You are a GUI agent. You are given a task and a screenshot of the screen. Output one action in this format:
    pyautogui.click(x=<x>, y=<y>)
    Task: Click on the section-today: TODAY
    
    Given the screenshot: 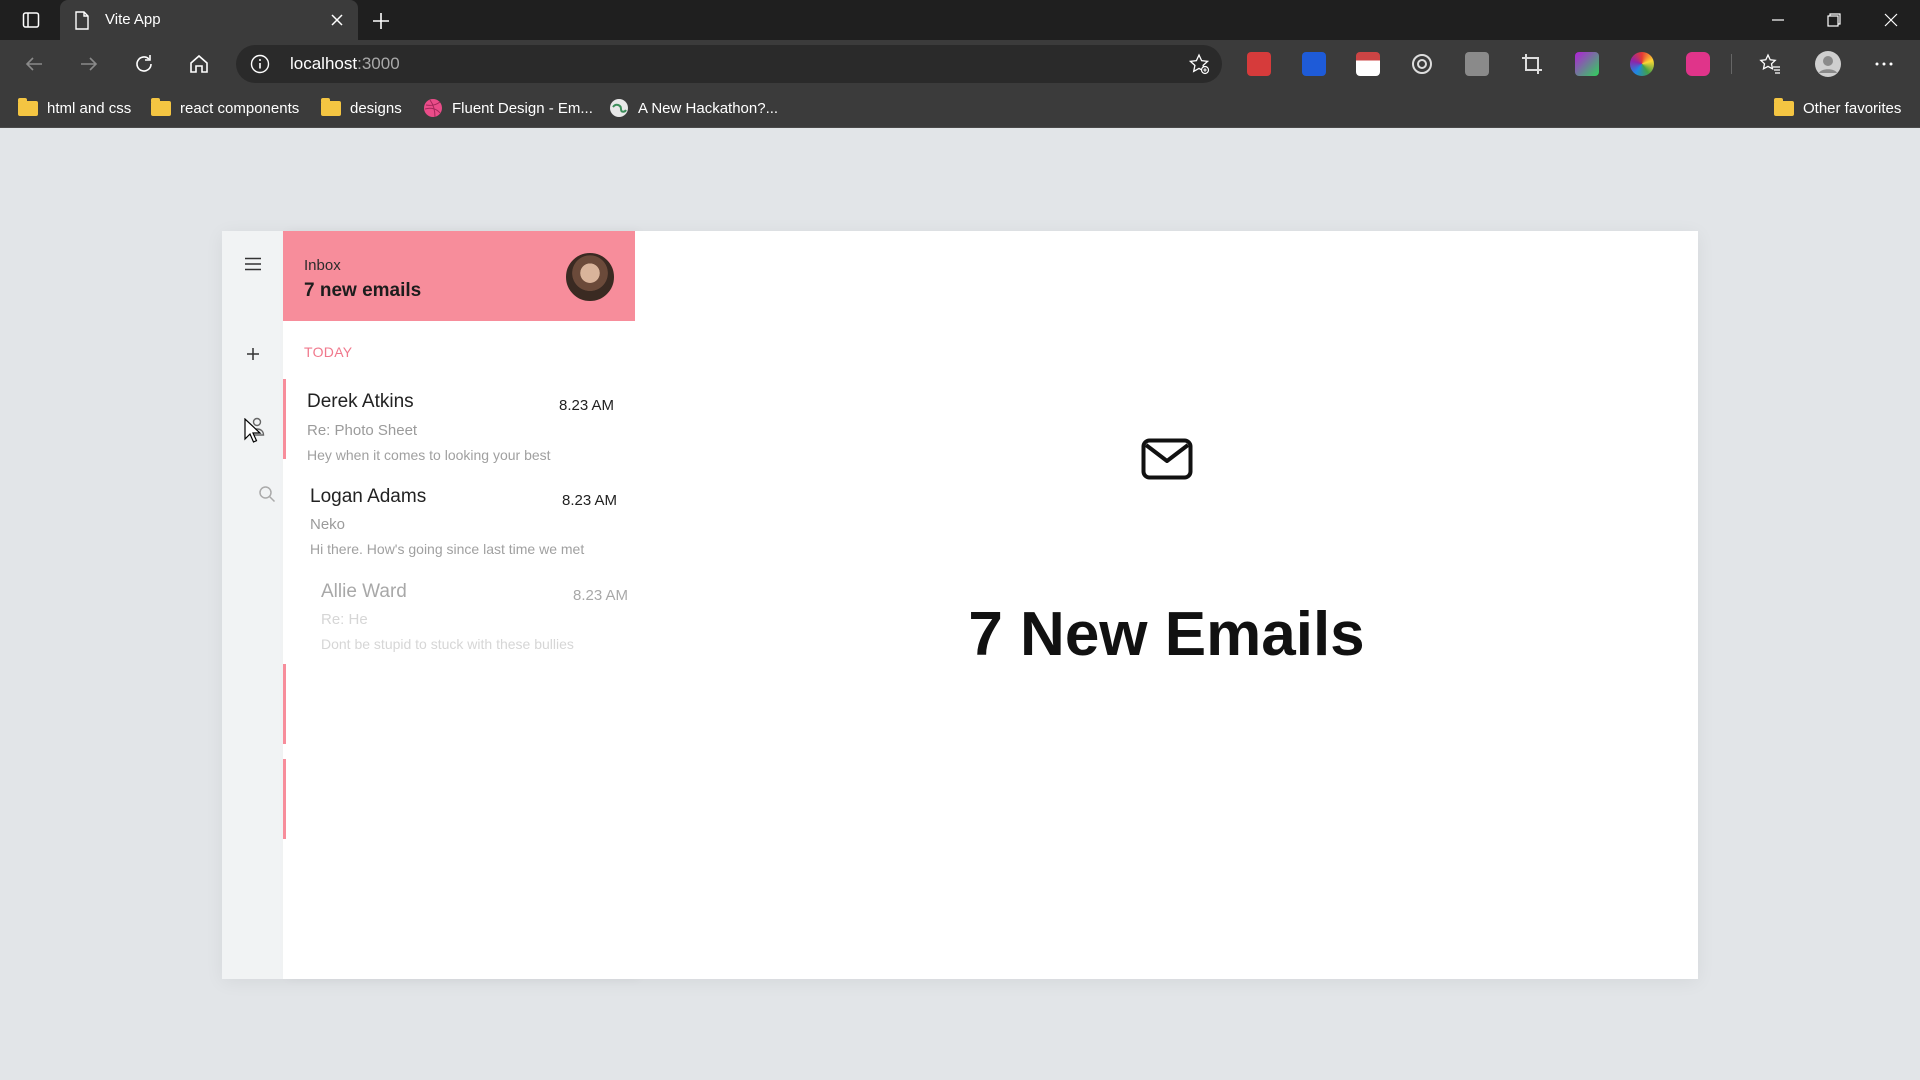 What is the action you would take?
    pyautogui.click(x=328, y=352)
    